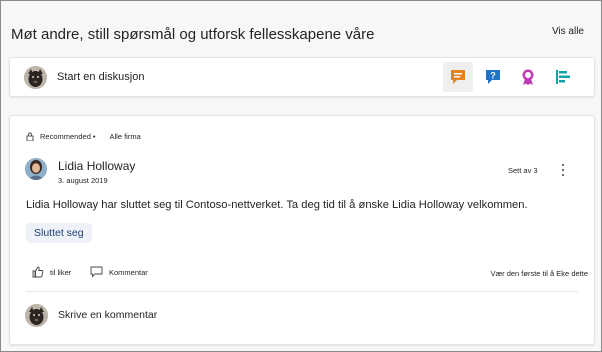  What do you see at coordinates (100, 77) in the screenshot?
I see `start-discussion-label: Start en diskusjon` at bounding box center [100, 77].